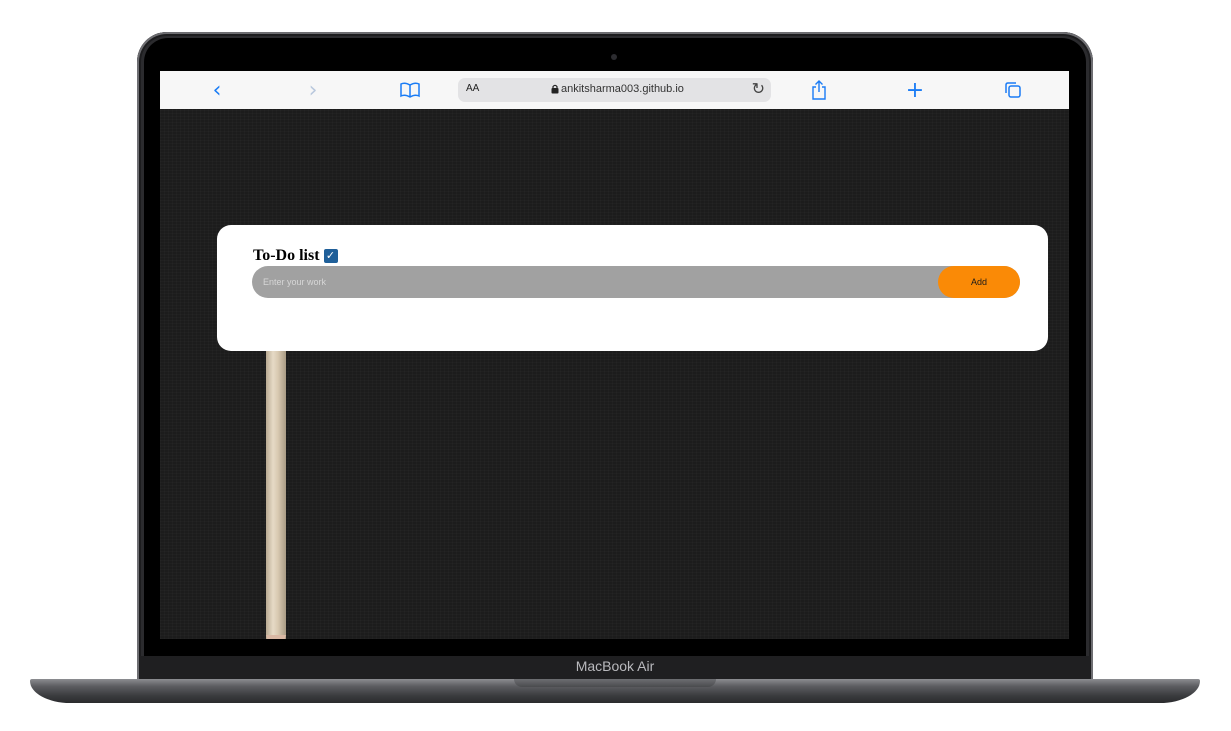 This screenshot has height=731, width=1231. I want to click on share-icon, so click(819, 90).